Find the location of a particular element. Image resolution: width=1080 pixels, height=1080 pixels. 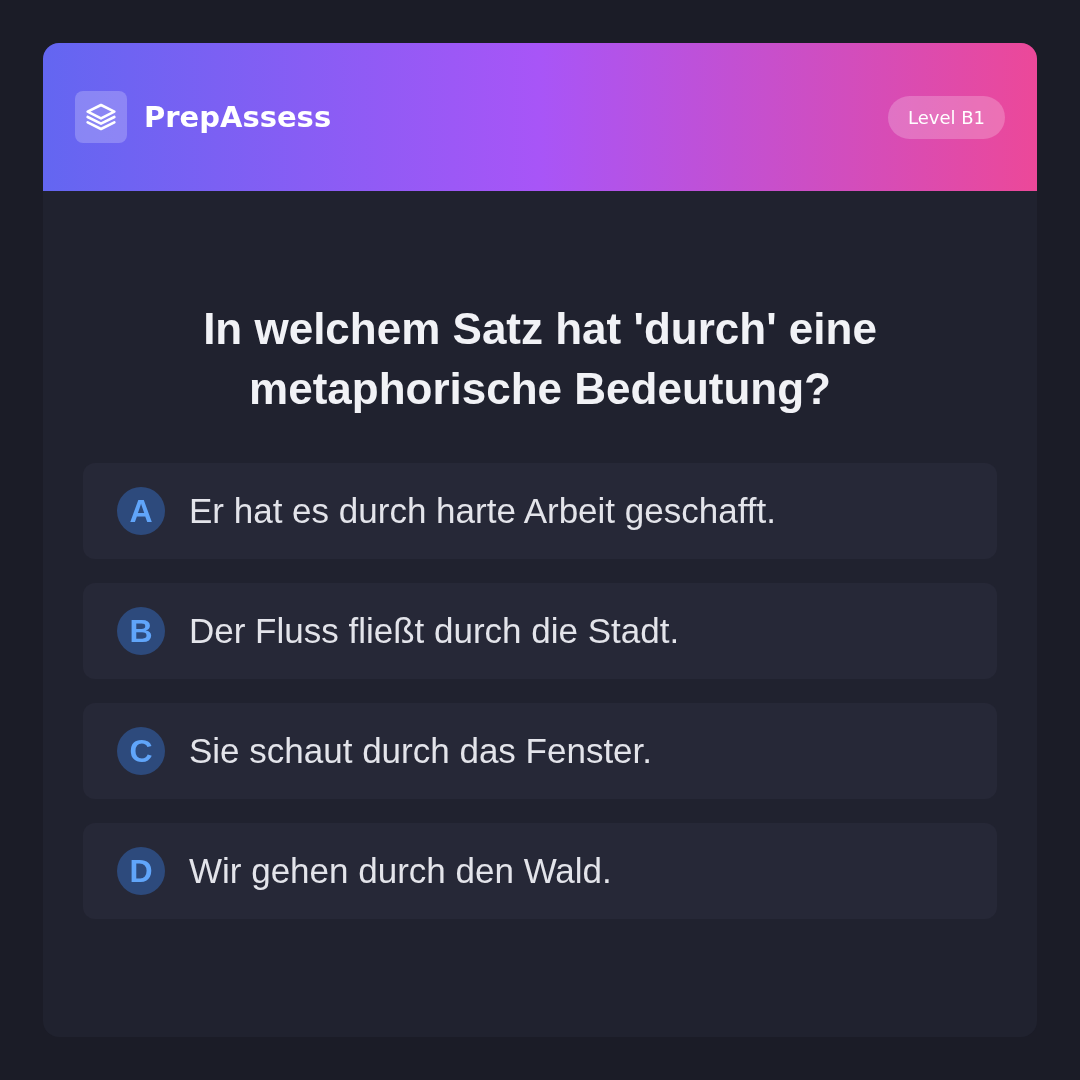

option-letter: B is located at coordinates (141, 631).